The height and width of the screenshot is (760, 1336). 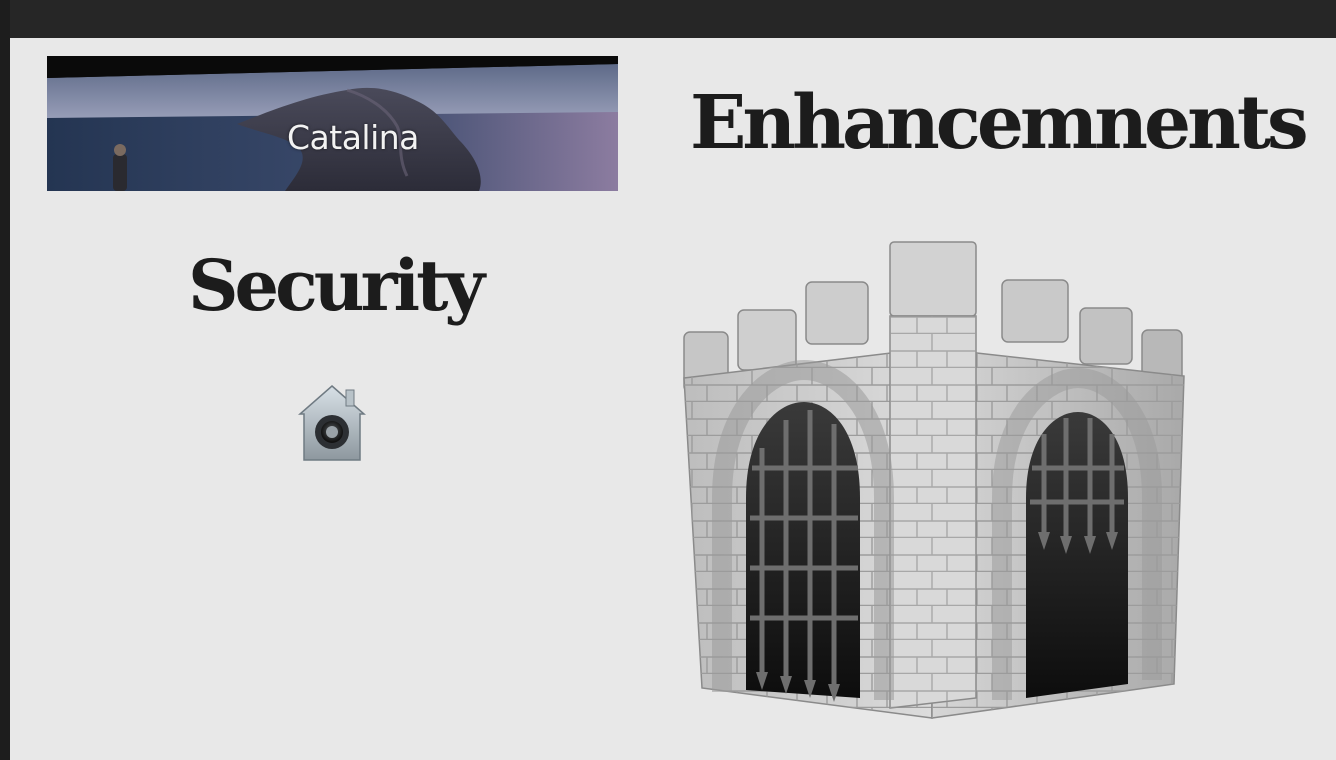 What do you see at coordinates (5, 380) in the screenshot?
I see `left-edge` at bounding box center [5, 380].